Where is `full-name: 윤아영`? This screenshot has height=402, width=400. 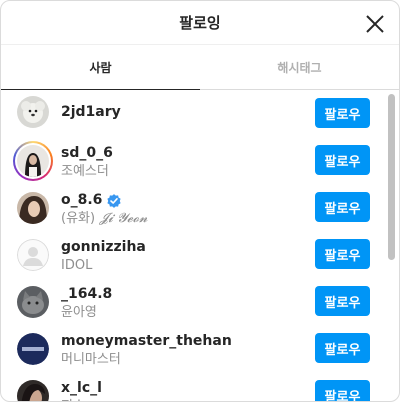
full-name: 윤아영 is located at coordinates (79, 312).